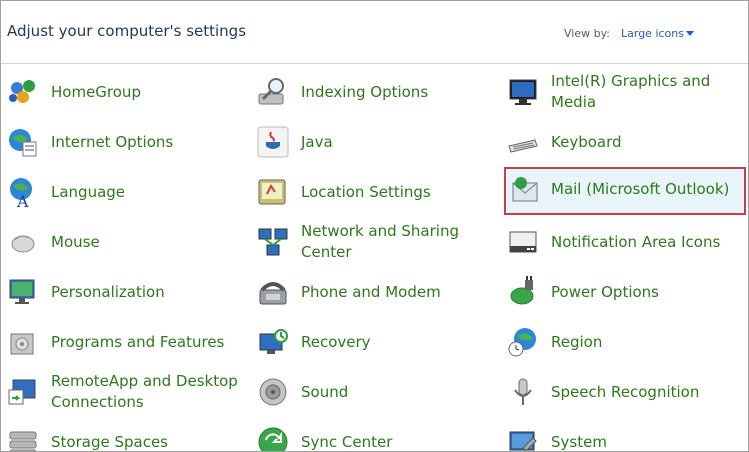 The image size is (749, 452). I want to click on item-mail-outlook: Mail (Microsoft Outlook), so click(625, 191).